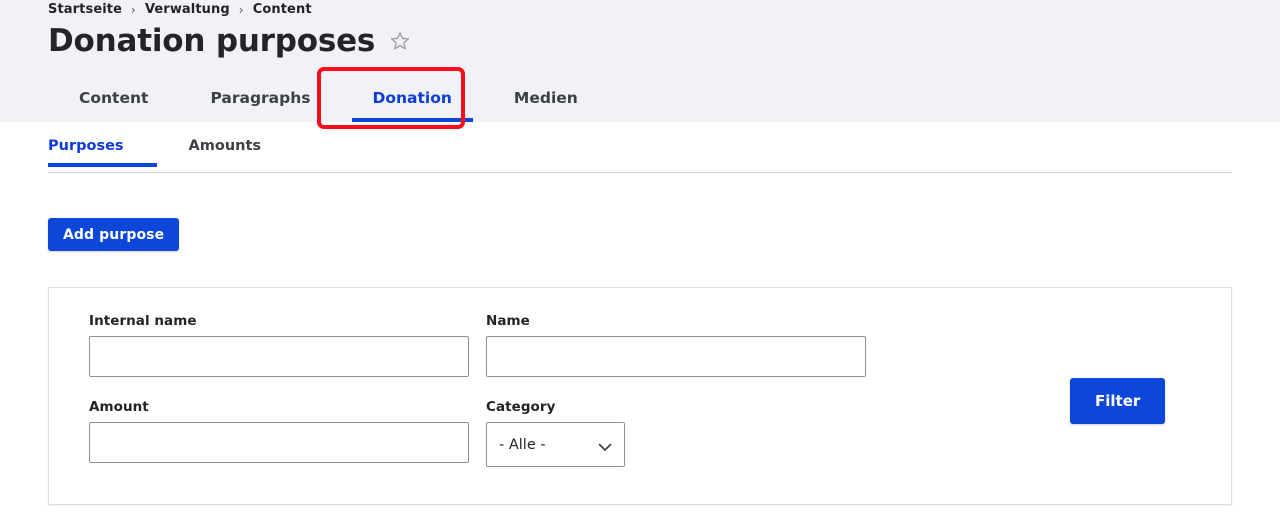 Image resolution: width=1280 pixels, height=528 pixels. I want to click on tab-medien: Medien, so click(546, 98).